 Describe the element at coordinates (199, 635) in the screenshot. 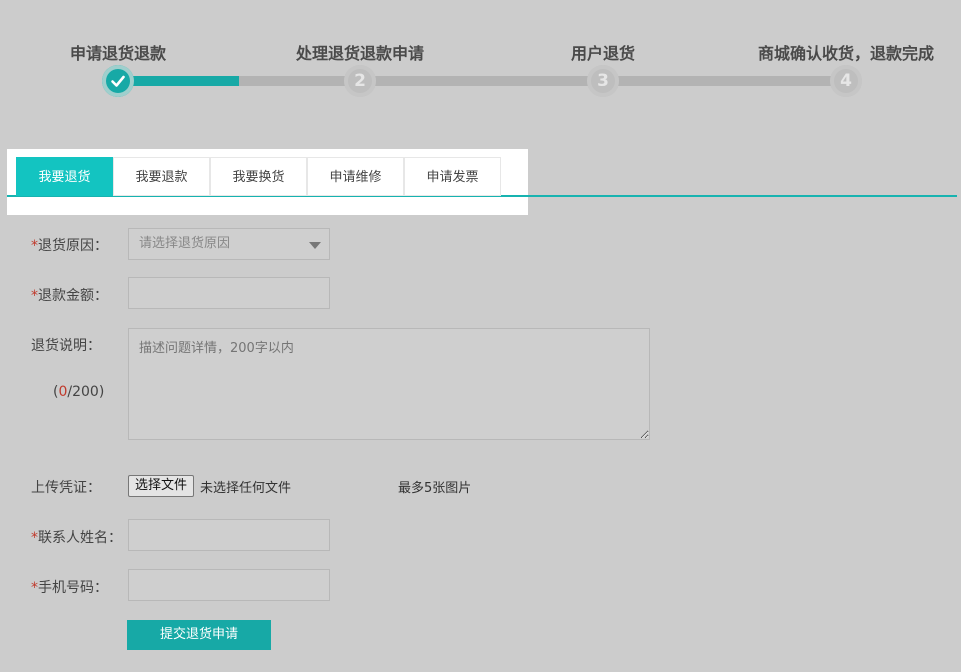

I see `submit-return-button: 提交退货申请` at that location.